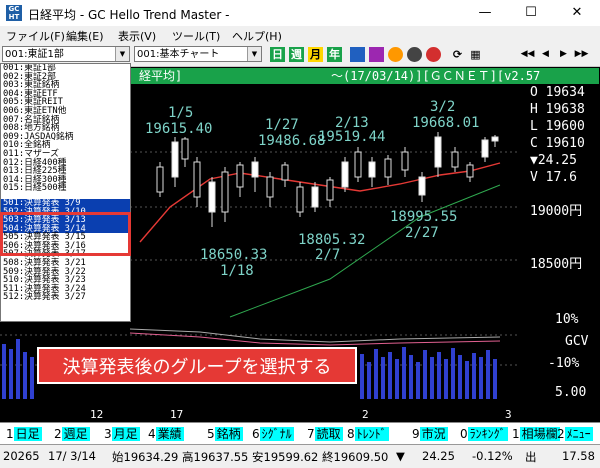 The width and height of the screenshot is (600, 468). I want to click on tab-6: 7 読取, so click(325, 434).